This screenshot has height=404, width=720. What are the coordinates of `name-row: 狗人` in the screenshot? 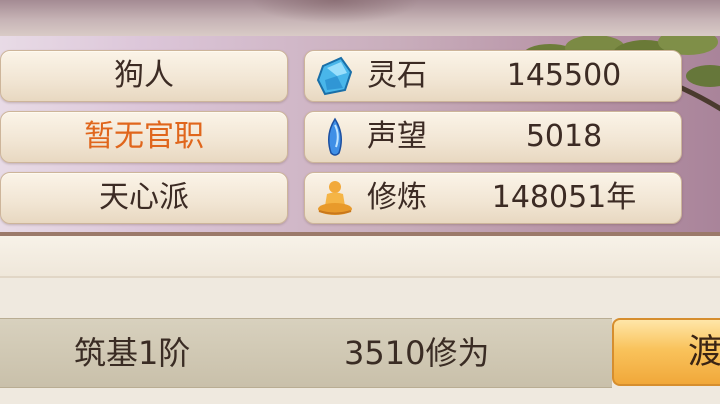 It's located at (144, 76).